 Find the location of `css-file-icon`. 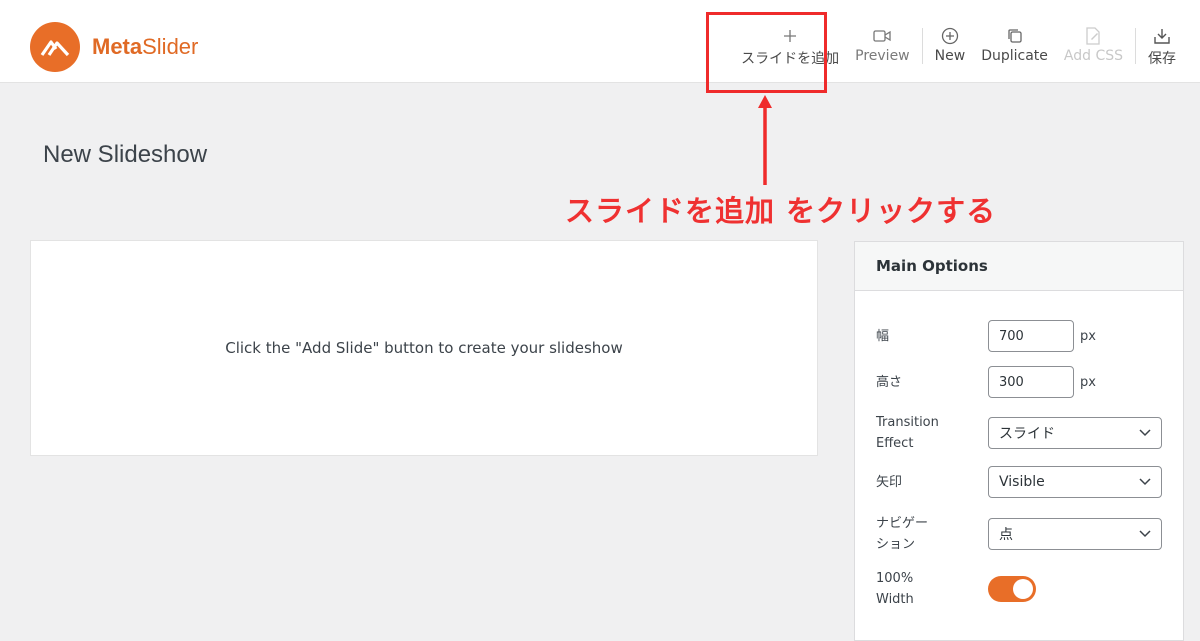

css-file-icon is located at coordinates (1093, 36).